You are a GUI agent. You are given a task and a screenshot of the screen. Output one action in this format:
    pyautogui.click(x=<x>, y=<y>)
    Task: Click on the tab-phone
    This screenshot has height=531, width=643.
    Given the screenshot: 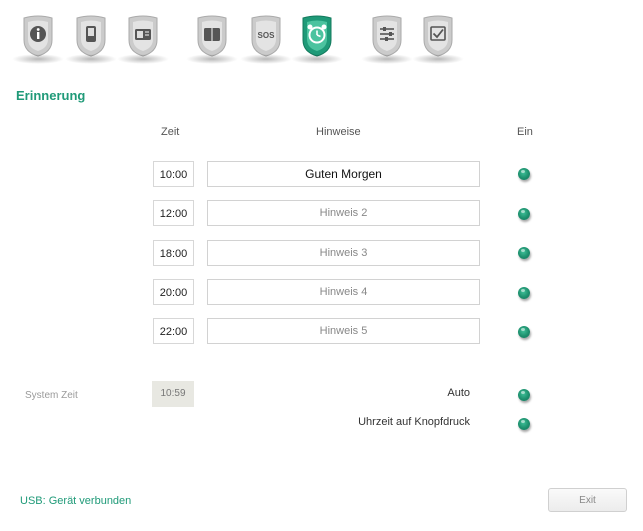 What is the action you would take?
    pyautogui.click(x=91, y=39)
    